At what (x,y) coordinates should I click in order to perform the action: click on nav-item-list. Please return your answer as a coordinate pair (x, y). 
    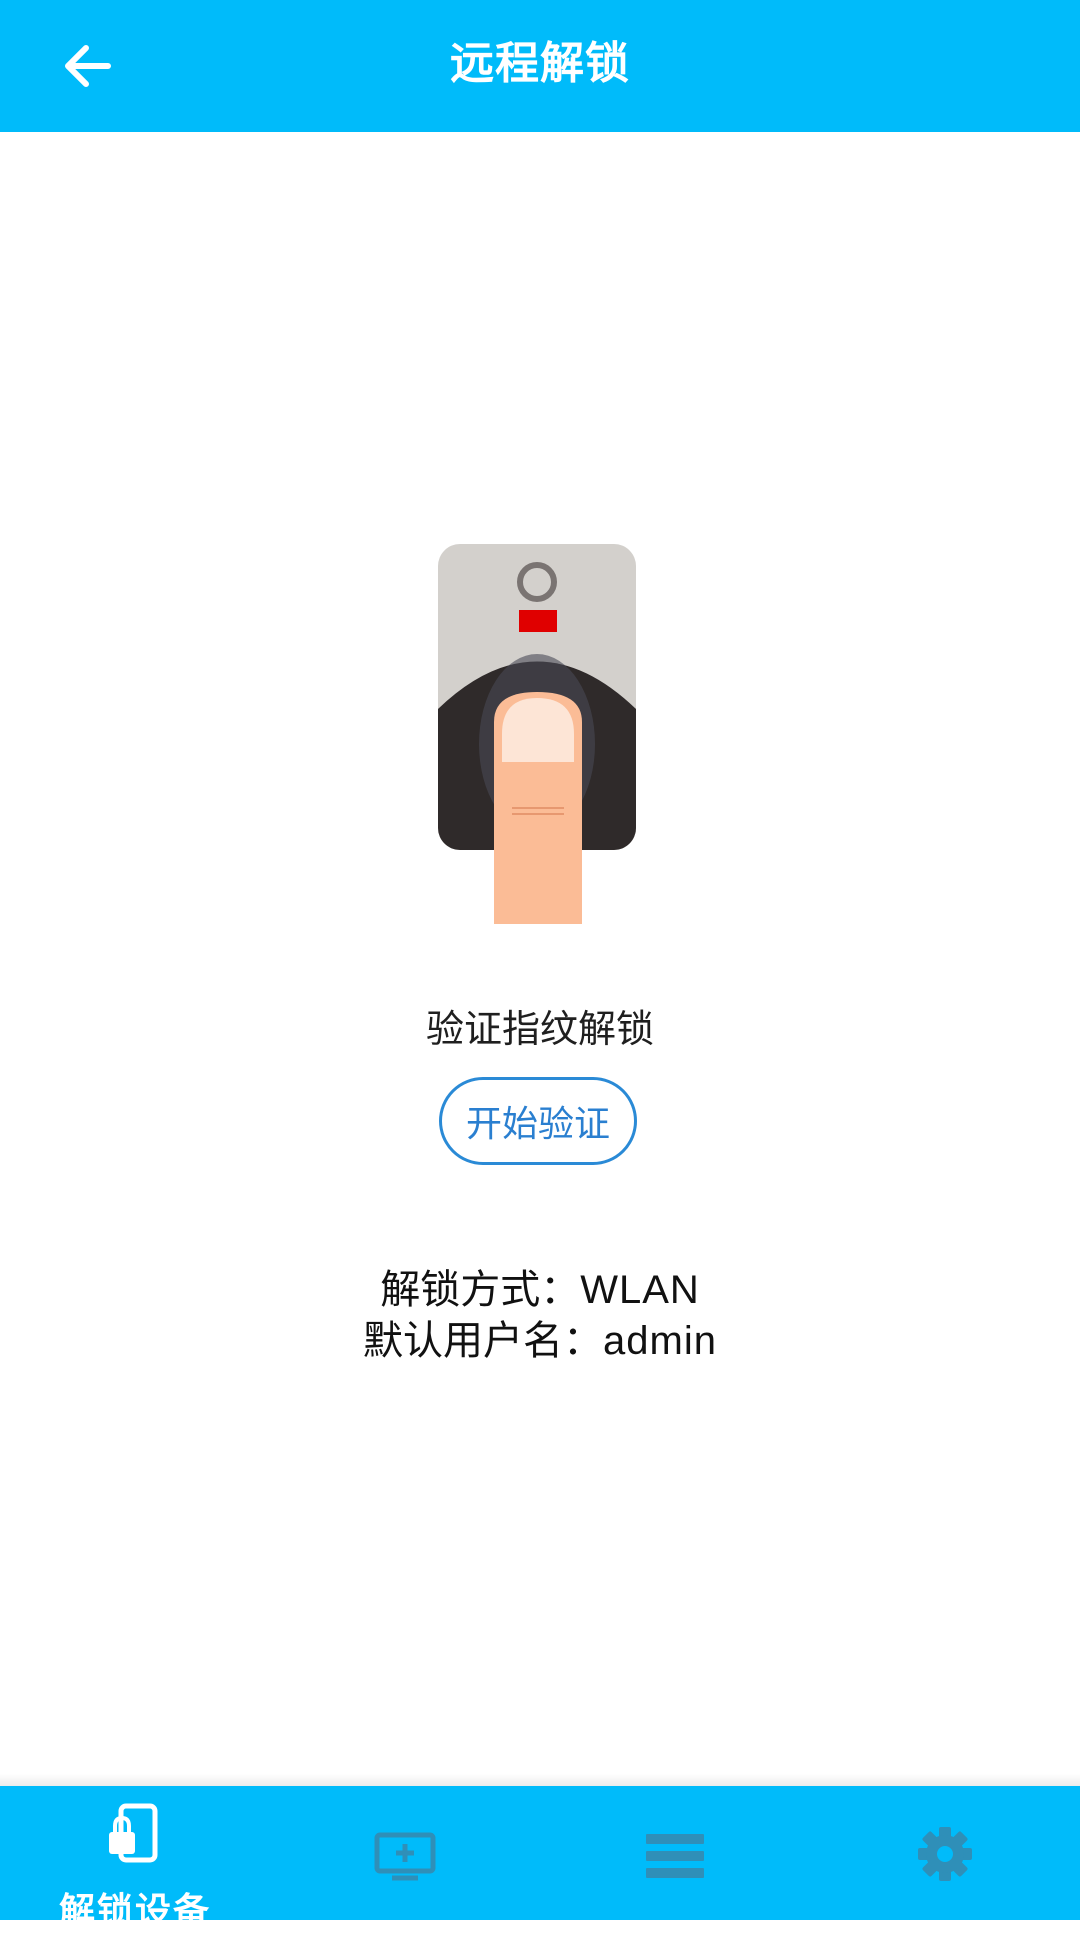
    Looking at the image, I should click on (675, 1853).